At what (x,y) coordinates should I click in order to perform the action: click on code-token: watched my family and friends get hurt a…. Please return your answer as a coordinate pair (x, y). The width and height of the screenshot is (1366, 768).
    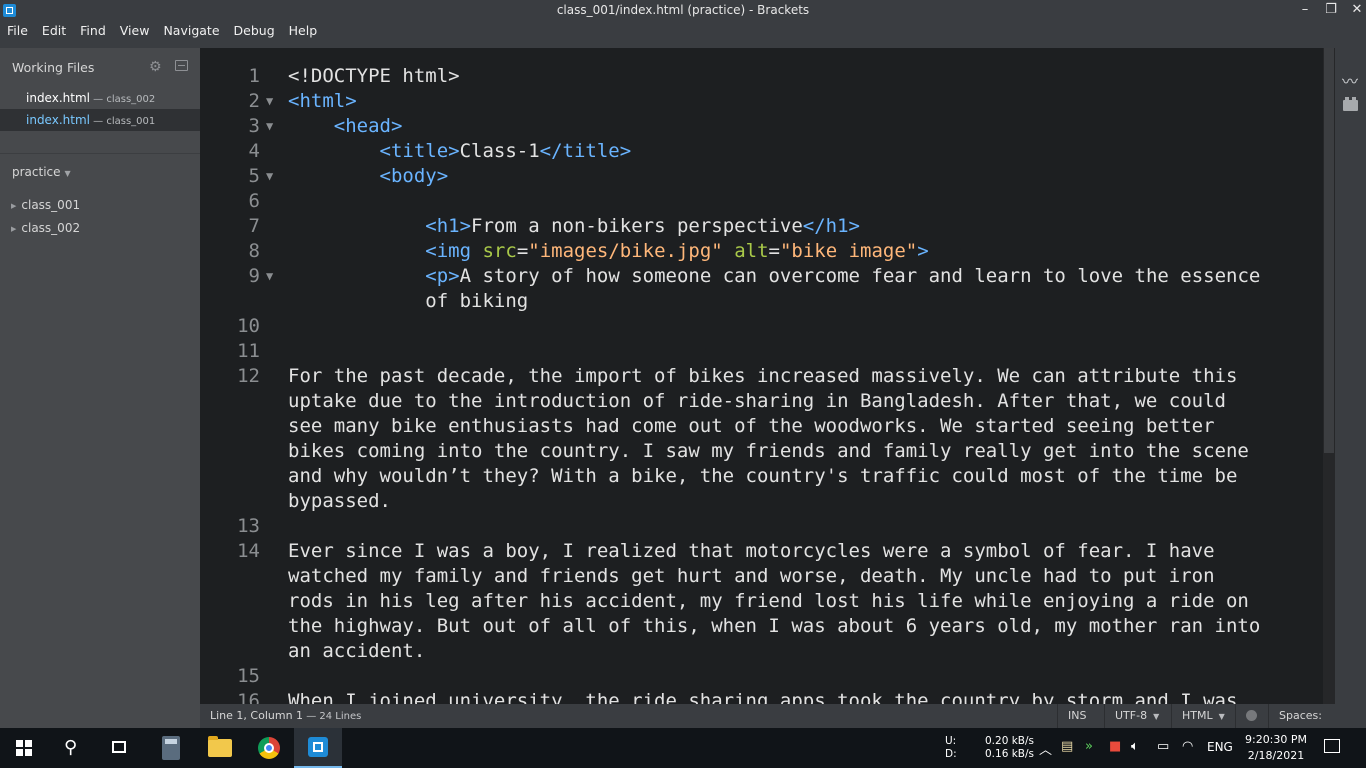
    Looking at the image, I should click on (751, 576).